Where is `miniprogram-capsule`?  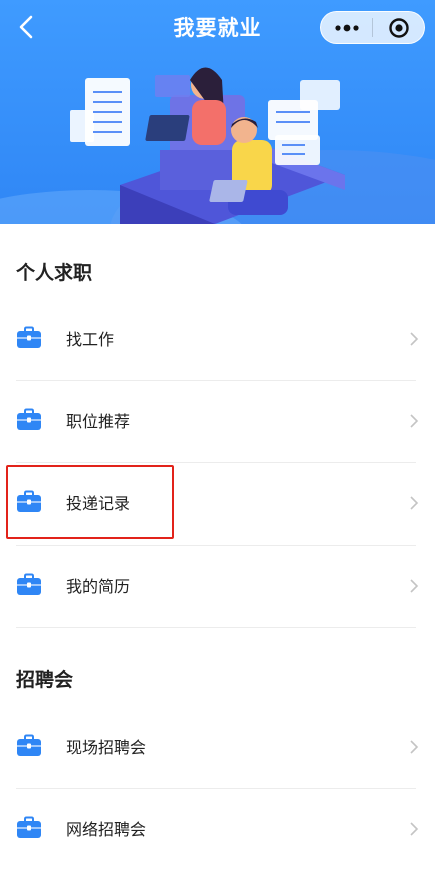 miniprogram-capsule is located at coordinates (372, 27).